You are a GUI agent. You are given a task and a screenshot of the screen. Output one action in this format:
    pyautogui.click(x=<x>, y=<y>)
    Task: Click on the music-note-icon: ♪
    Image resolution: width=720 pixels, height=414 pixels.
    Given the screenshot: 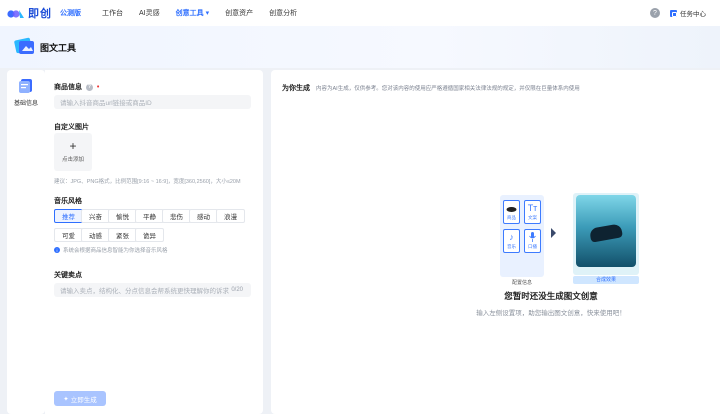 What is the action you would take?
    pyautogui.click(x=511, y=237)
    